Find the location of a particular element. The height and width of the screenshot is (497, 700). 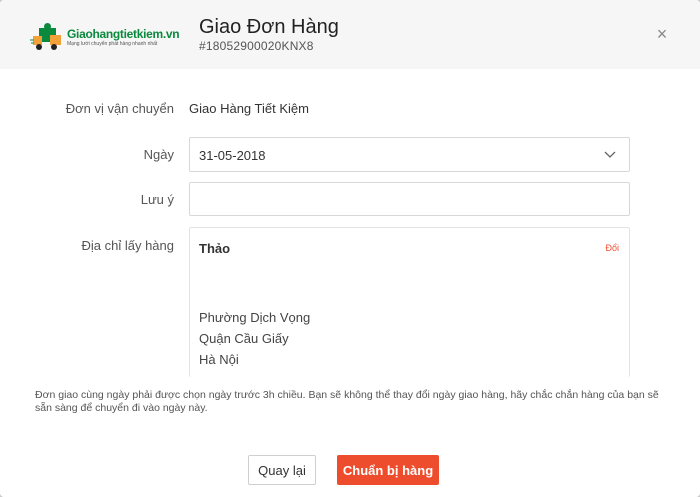

address-district: Quận Cầu Giấy is located at coordinates (244, 338).